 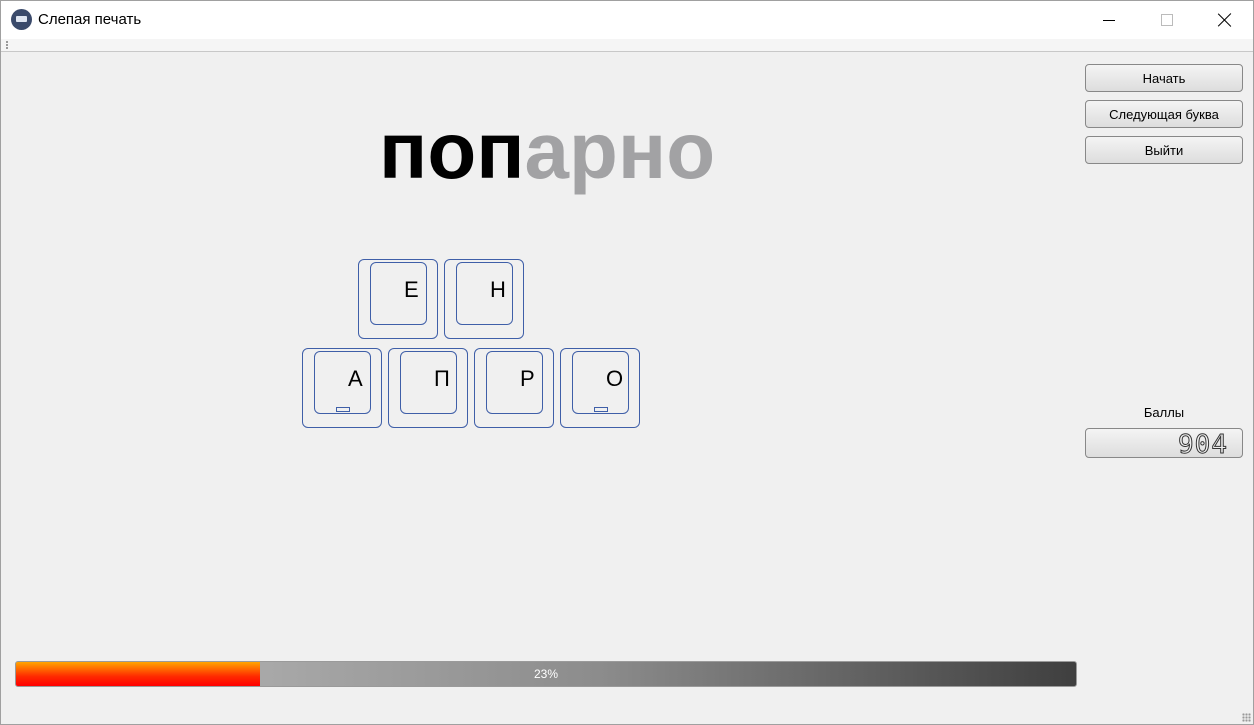 What do you see at coordinates (1164, 78) in the screenshot?
I see `start-button: Начать` at bounding box center [1164, 78].